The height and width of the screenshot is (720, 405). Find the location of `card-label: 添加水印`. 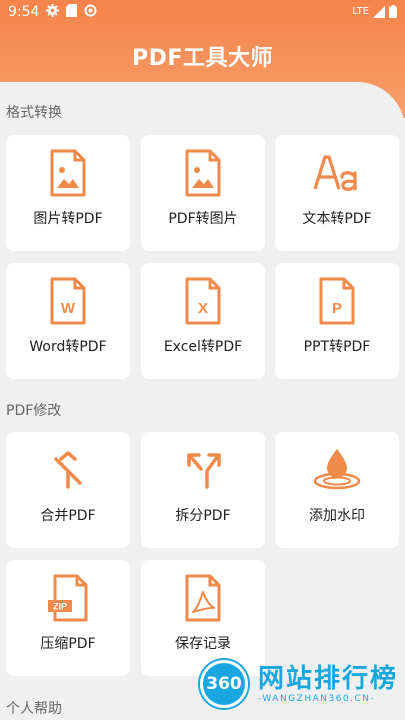

card-label: 添加水印 is located at coordinates (337, 516).